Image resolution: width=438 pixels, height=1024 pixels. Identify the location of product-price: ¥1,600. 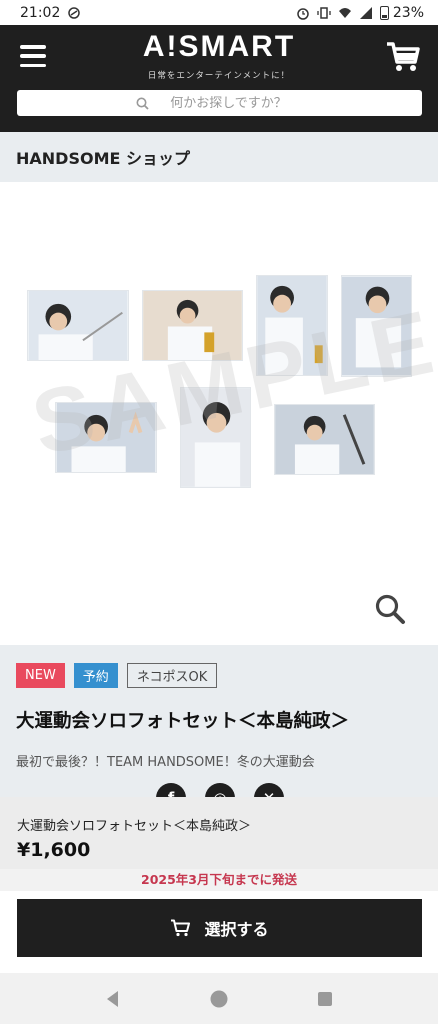
(54, 850).